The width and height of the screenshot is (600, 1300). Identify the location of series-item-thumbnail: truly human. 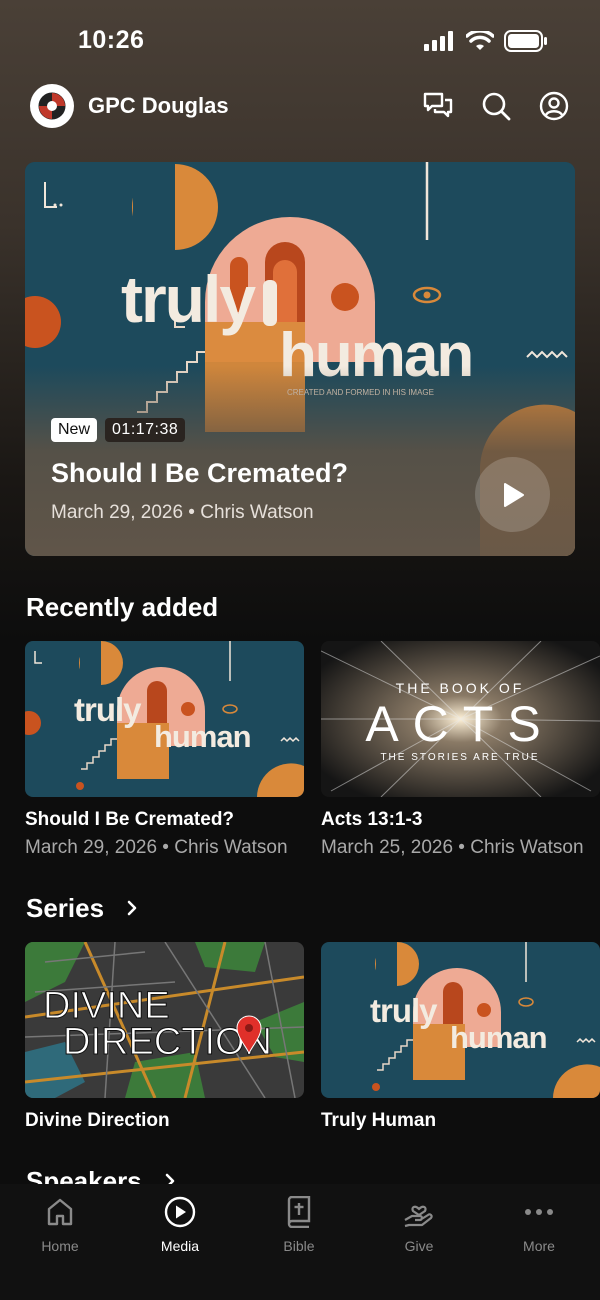
(460, 1020).